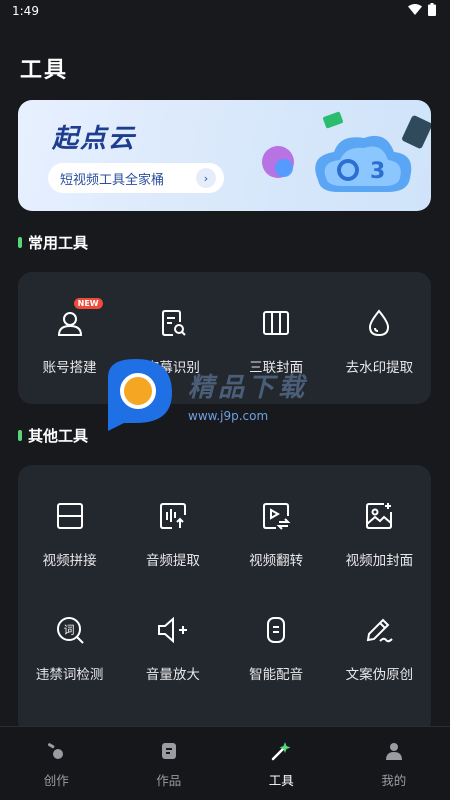 The height and width of the screenshot is (800, 450). What do you see at coordinates (379, 323) in the screenshot?
I see `droplet-icon` at bounding box center [379, 323].